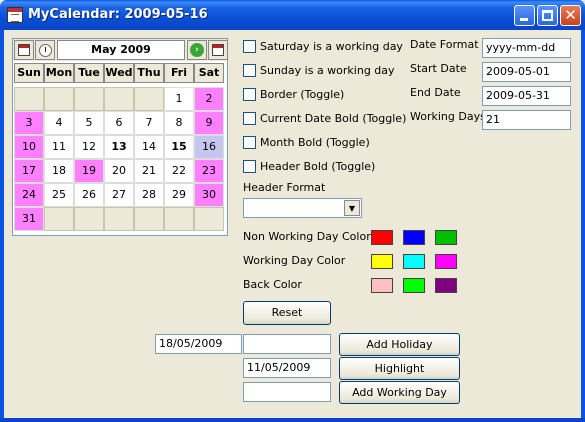 The width and height of the screenshot is (585, 422). What do you see at coordinates (209, 99) in the screenshot?
I see `day-cell: 2` at bounding box center [209, 99].